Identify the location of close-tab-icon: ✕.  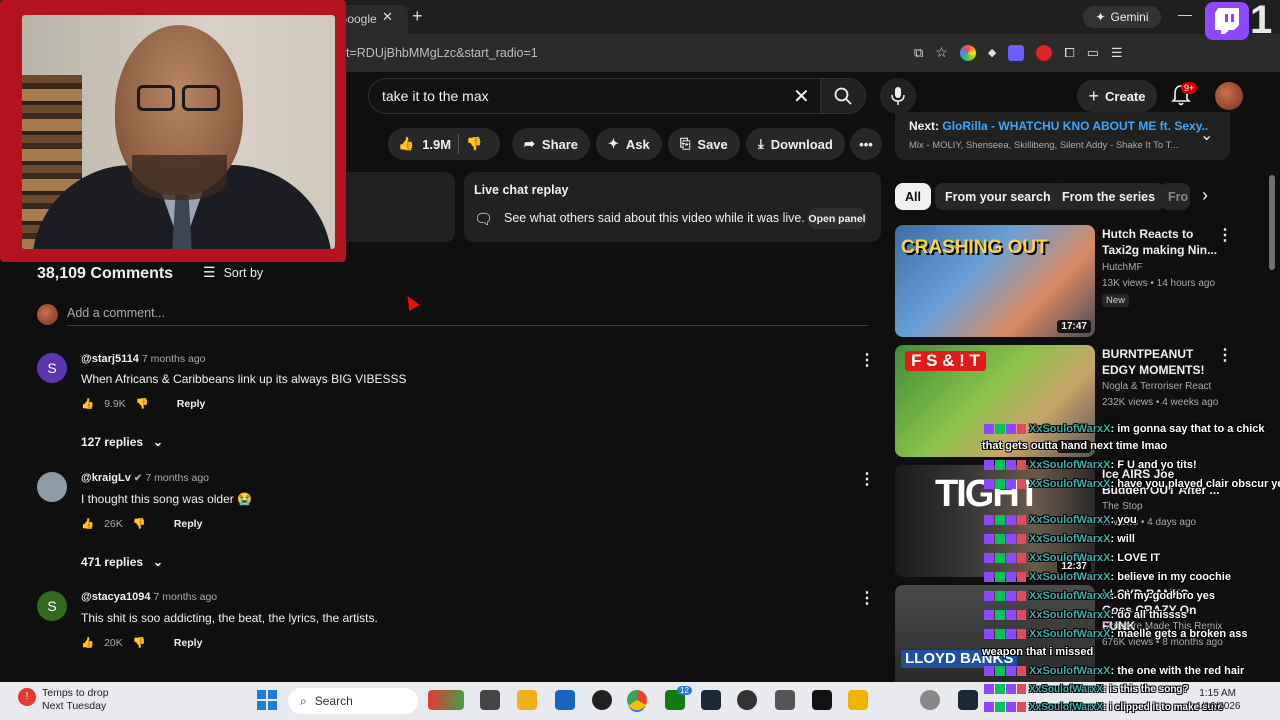
(387, 17).